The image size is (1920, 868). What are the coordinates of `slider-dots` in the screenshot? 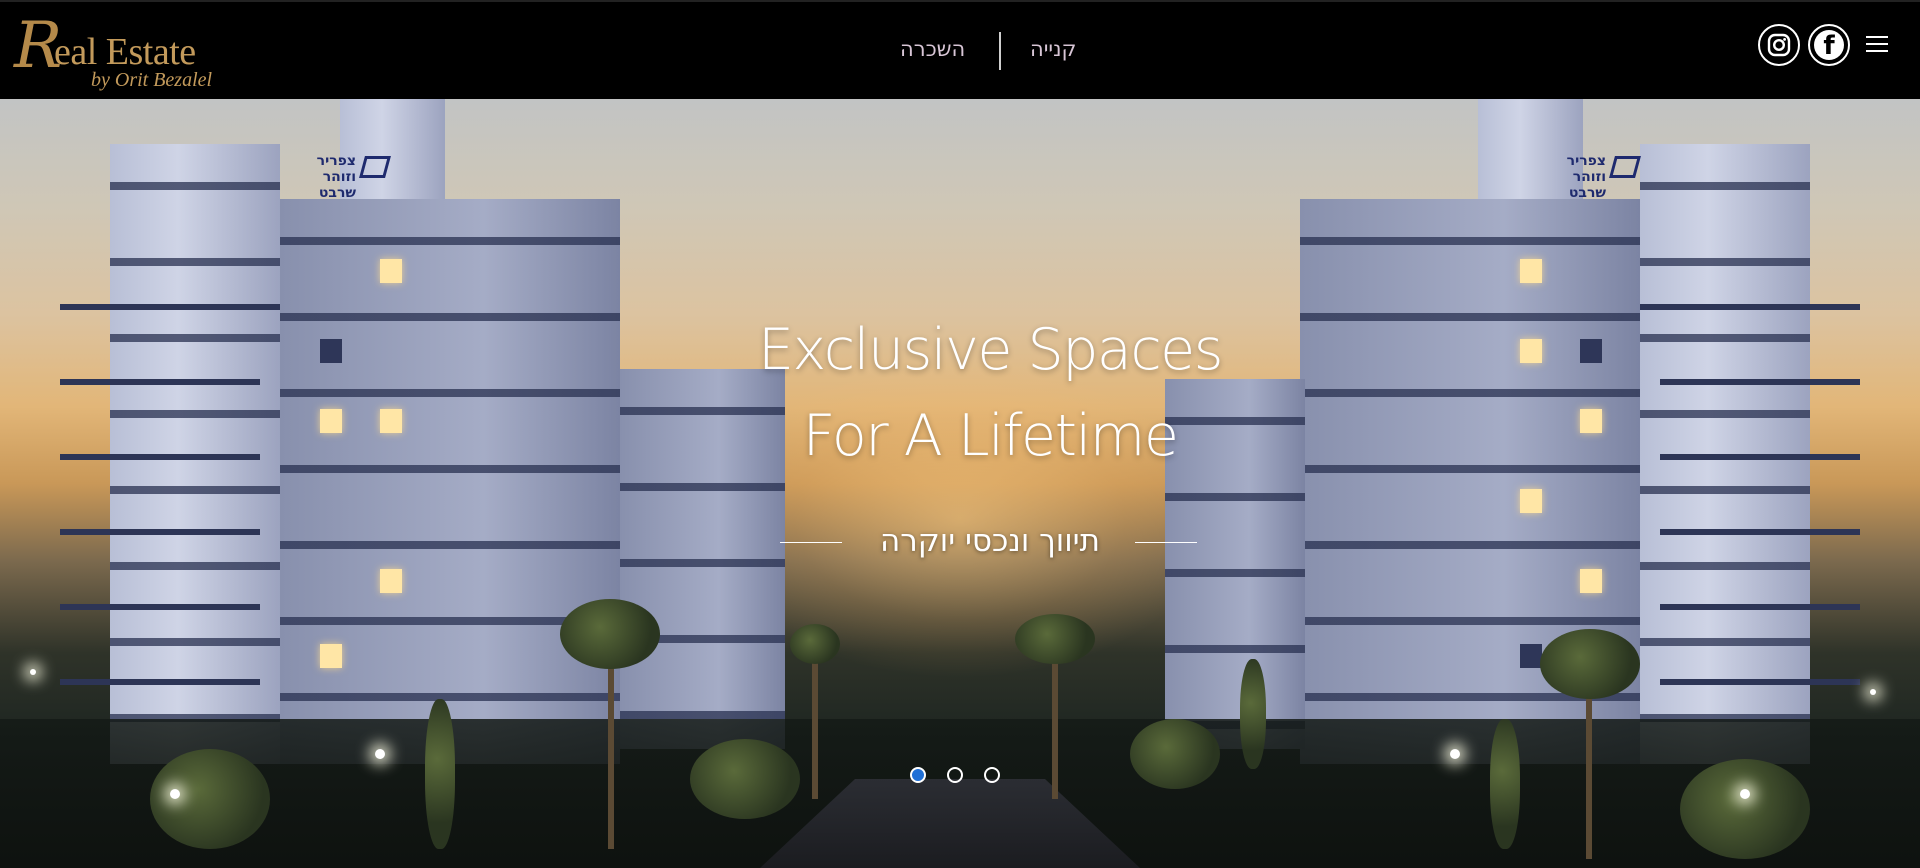 It's located at (955, 776).